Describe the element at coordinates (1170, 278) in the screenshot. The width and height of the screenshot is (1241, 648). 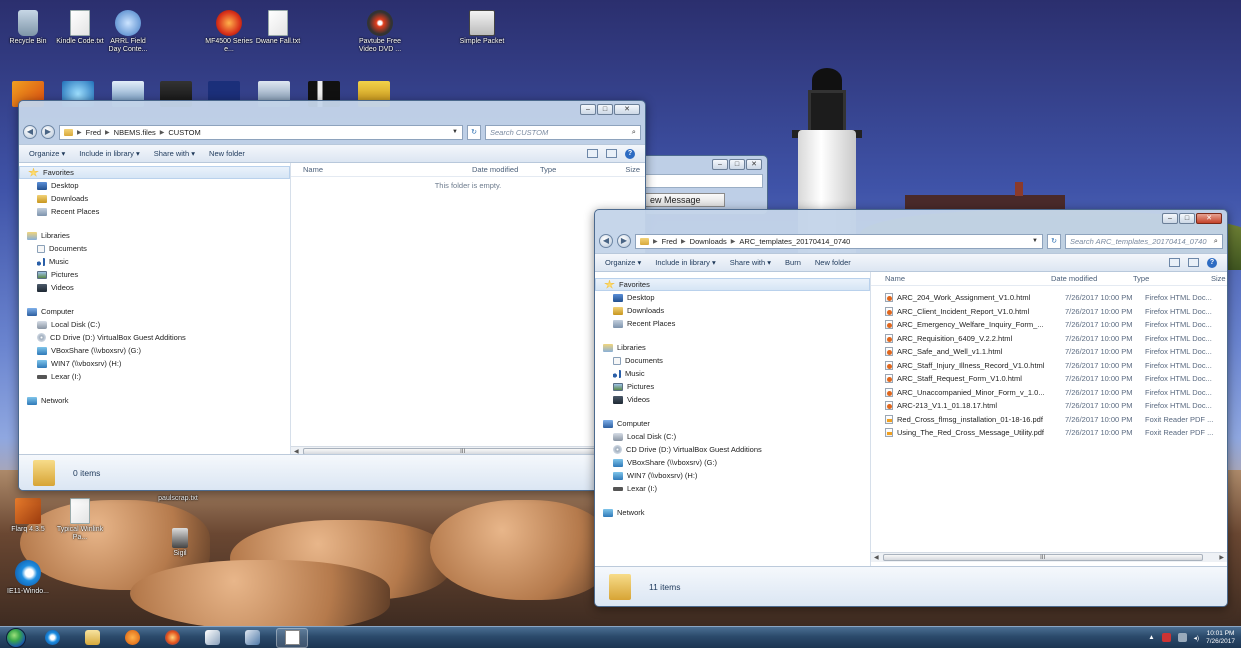
I see `column-type: Type` at that location.